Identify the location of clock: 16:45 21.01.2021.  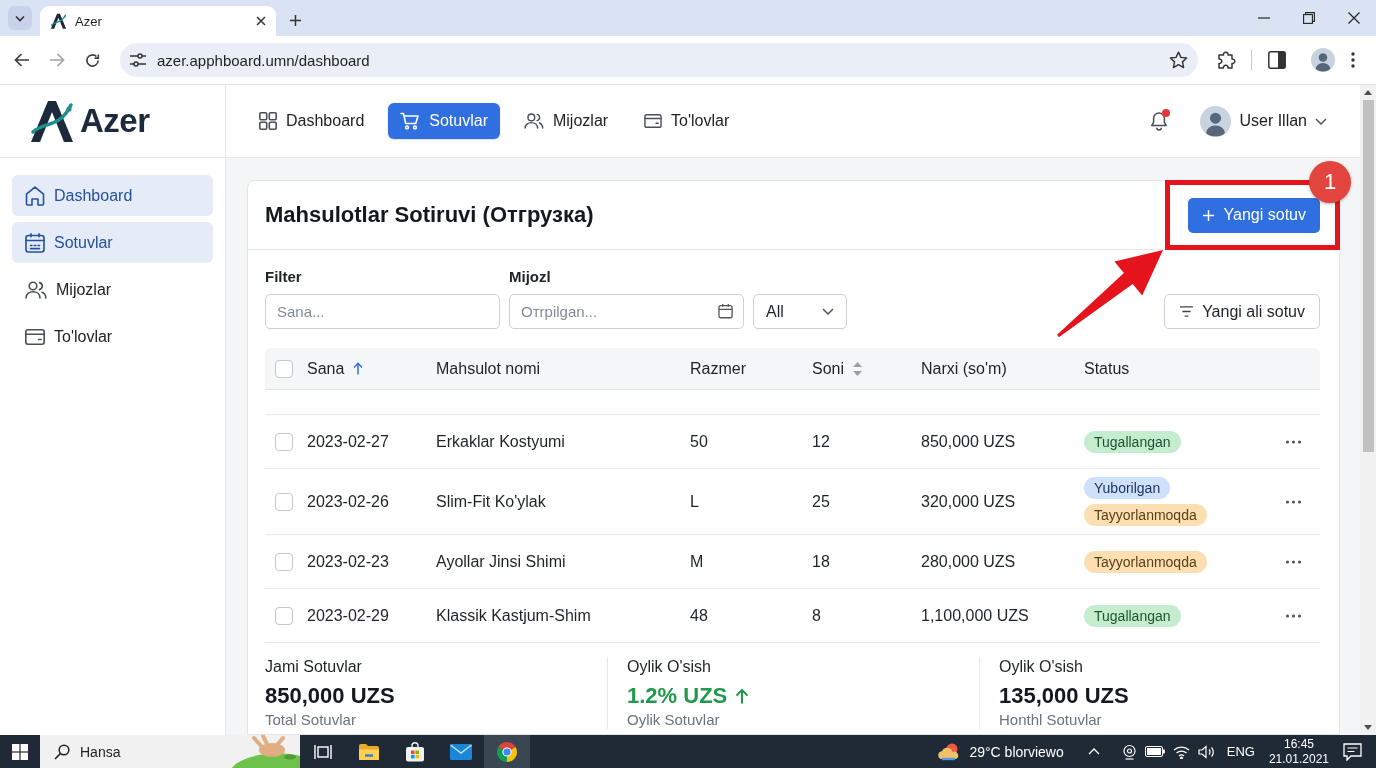
(1298, 751).